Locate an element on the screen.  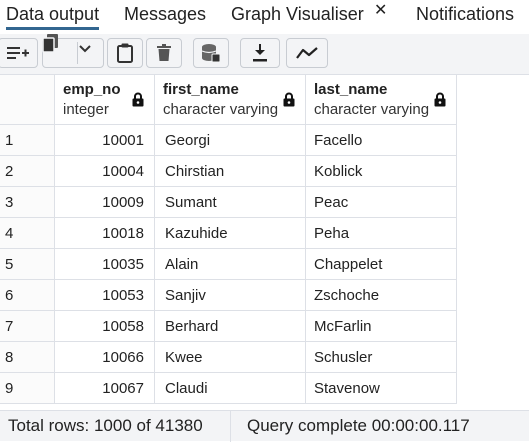
table-row: 3 10009 Sumant Peac is located at coordinates (228, 202).